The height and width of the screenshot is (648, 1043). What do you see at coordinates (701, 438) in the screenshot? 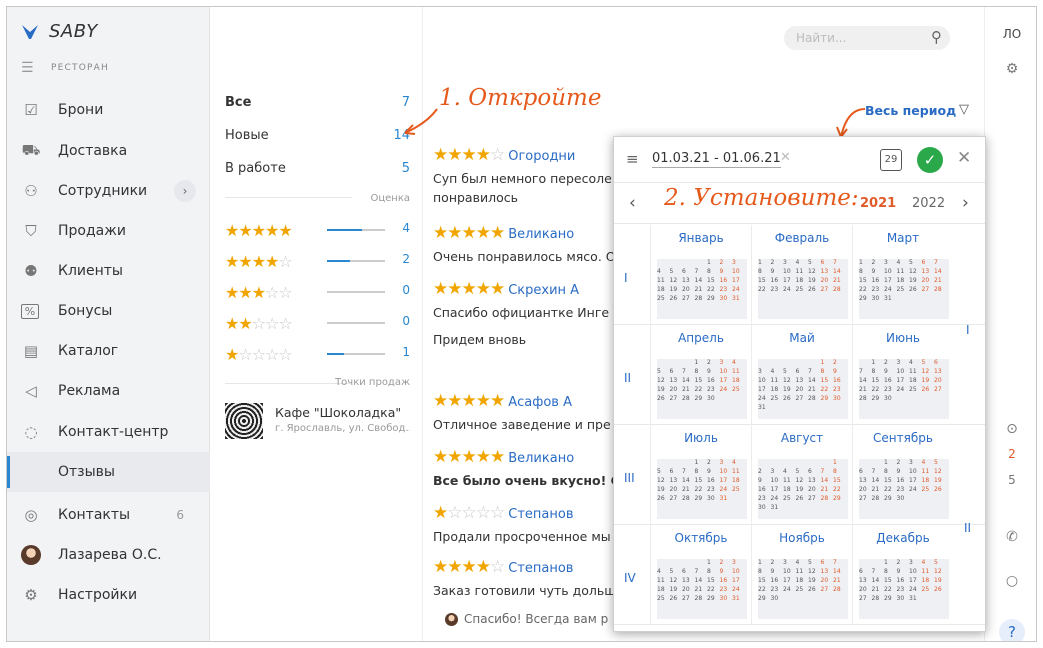
I see `month-title: Июль` at bounding box center [701, 438].